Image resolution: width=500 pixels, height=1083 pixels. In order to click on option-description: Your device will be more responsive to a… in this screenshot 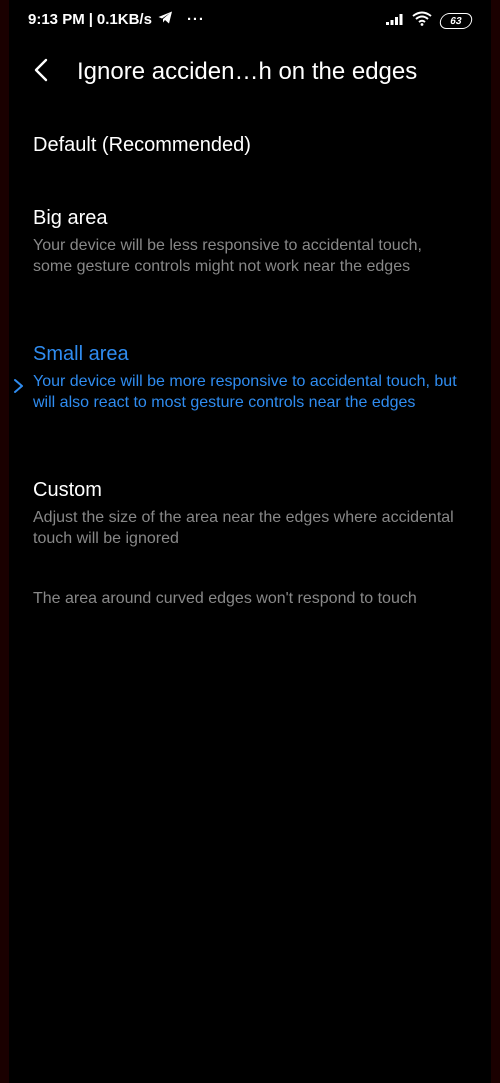, I will do `click(245, 392)`.